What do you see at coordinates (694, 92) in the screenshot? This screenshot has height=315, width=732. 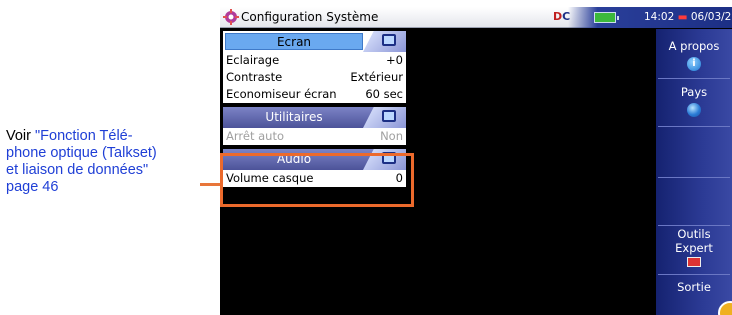 I see `softkey-label: Pays` at bounding box center [694, 92].